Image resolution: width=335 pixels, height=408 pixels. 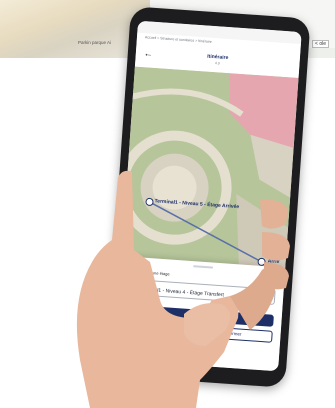 What do you see at coordinates (149, 272) in the screenshot?
I see `floor-prompt-label: Sélectionner une étage` at bounding box center [149, 272].